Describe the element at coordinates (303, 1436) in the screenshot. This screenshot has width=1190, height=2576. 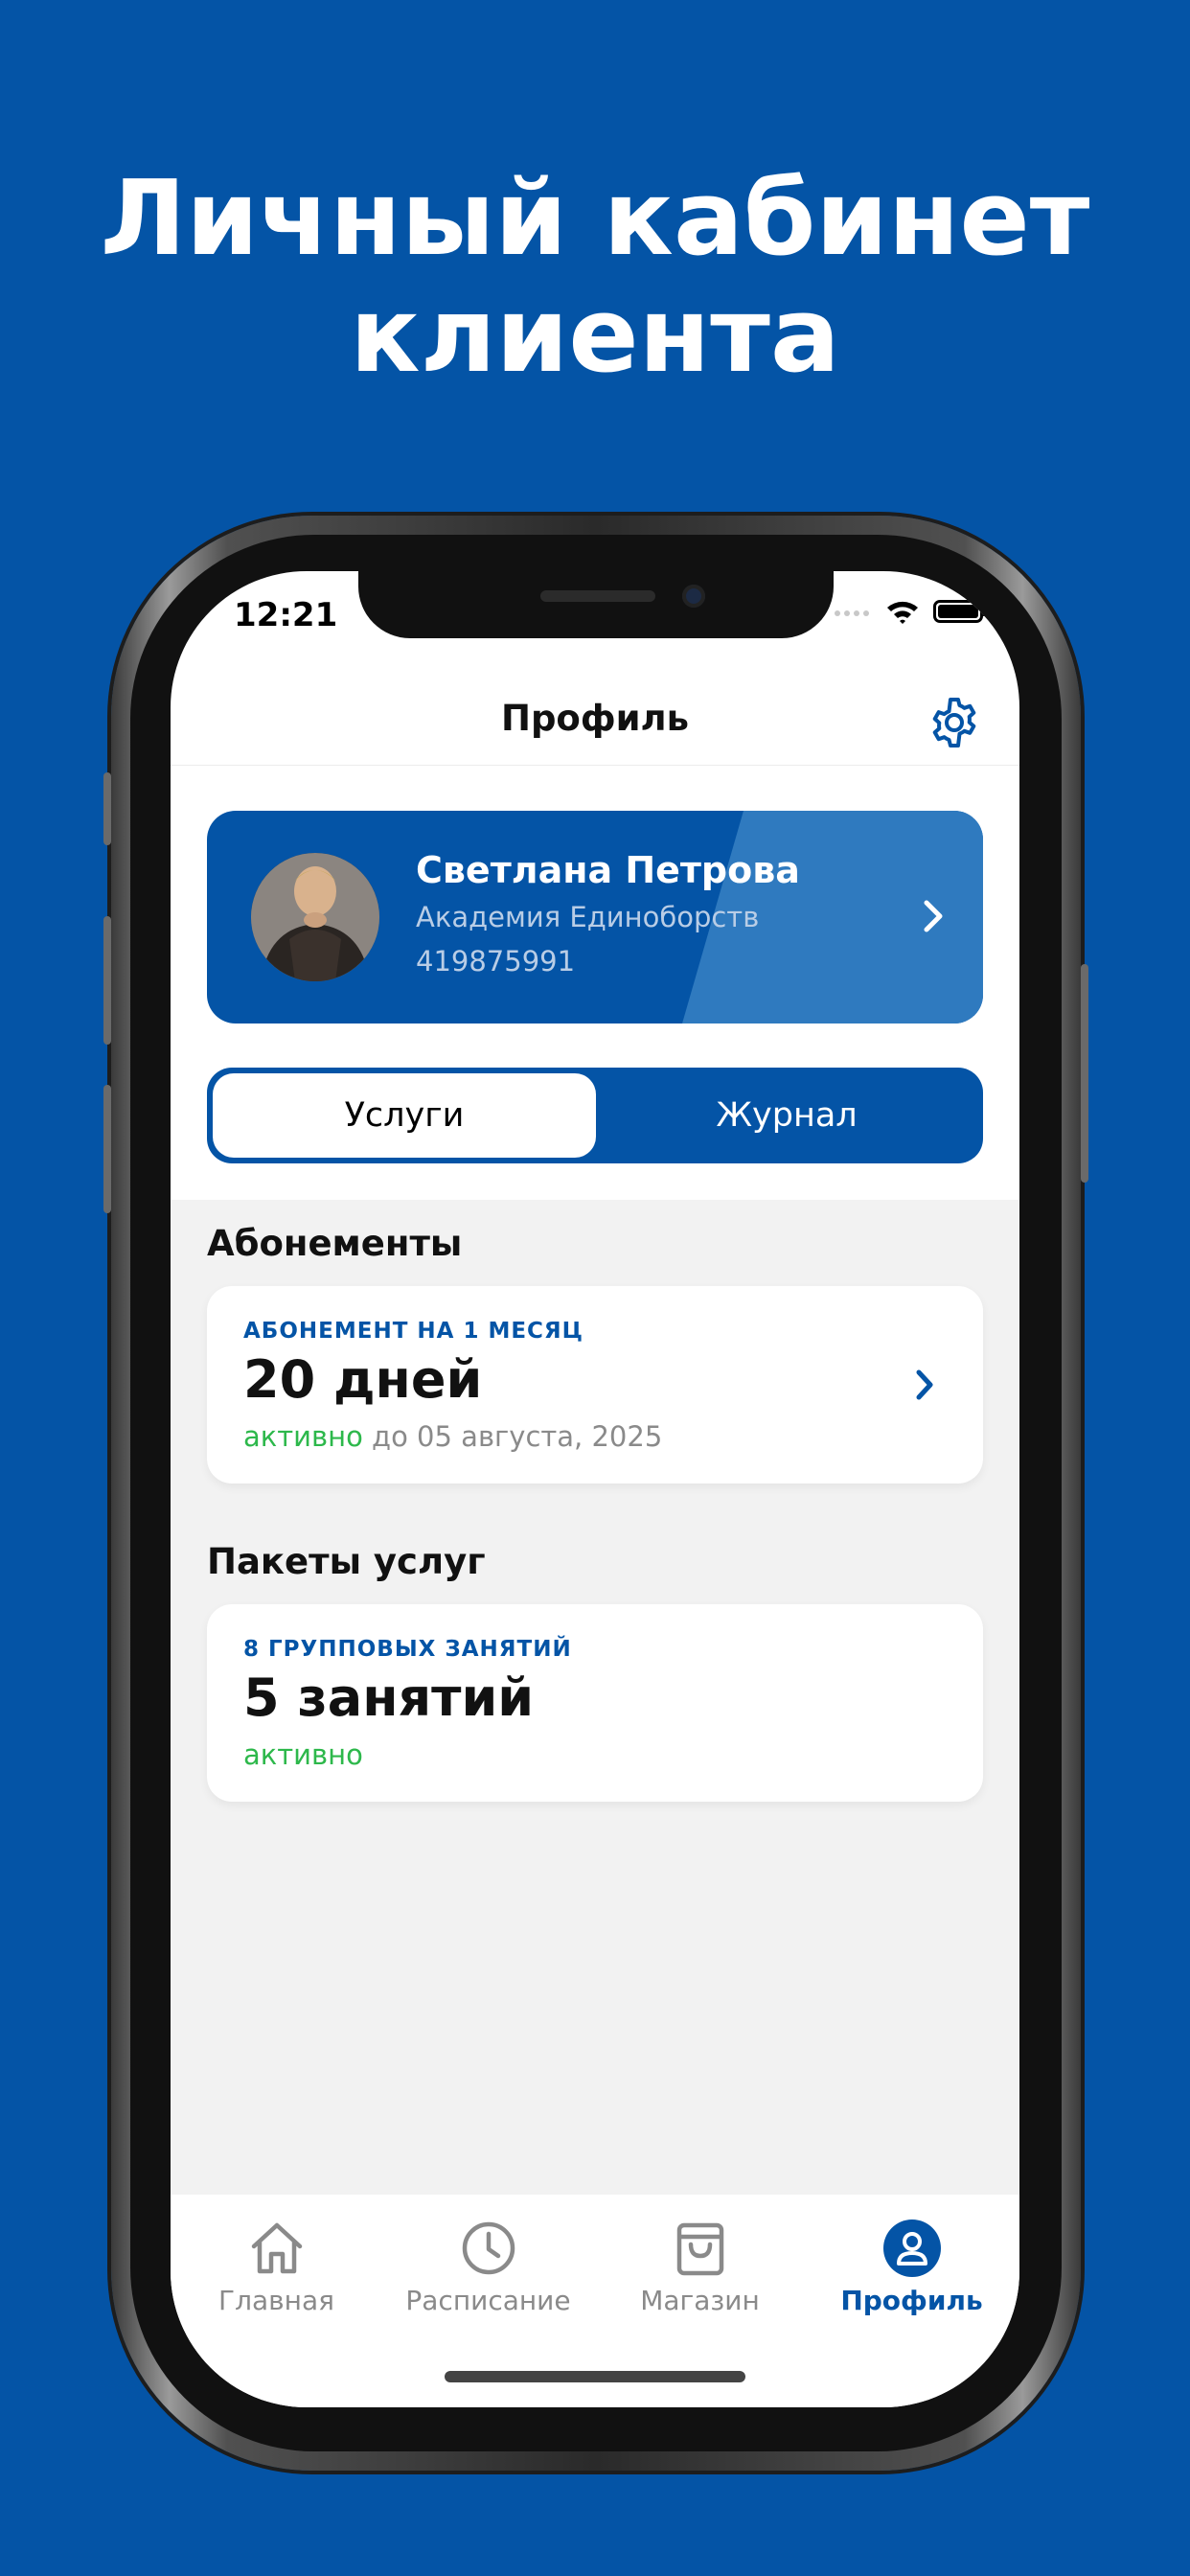
I see `subscription-status-active: активно` at that location.